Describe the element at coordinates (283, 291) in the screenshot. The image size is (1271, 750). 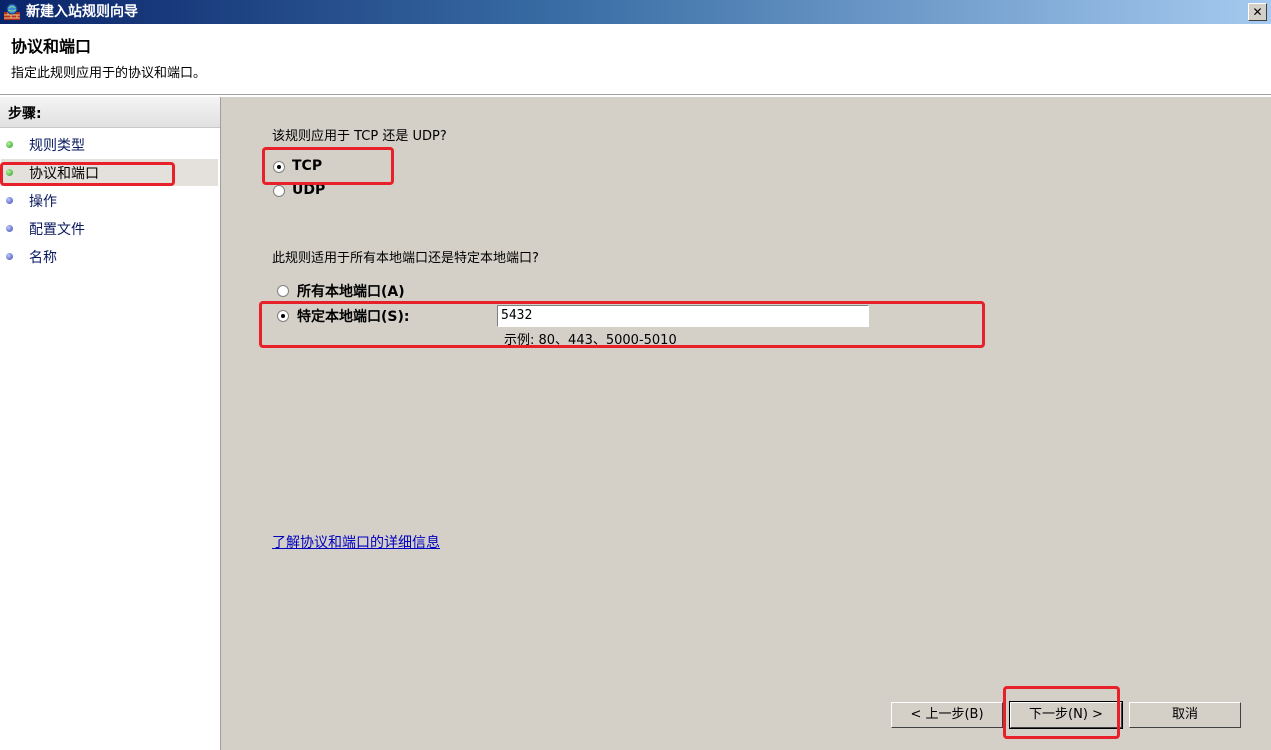
I see `all-ports-radio` at that location.